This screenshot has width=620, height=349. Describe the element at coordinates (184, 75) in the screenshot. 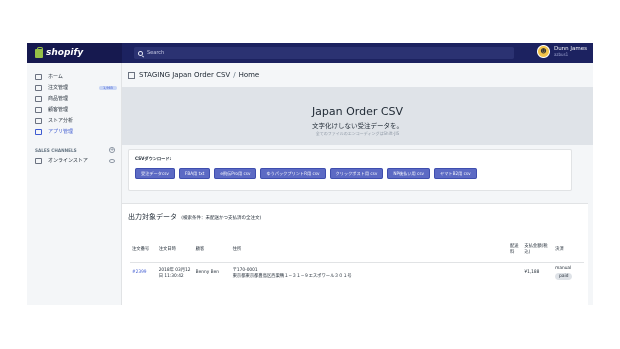

I see `breadcrumb-app: STAGING Japan Order CSV` at that location.